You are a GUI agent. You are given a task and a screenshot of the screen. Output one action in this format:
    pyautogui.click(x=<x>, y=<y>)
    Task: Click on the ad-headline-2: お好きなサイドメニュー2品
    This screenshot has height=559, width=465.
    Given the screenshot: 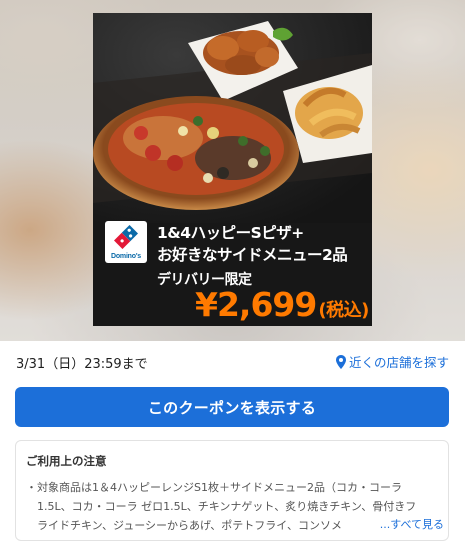 What is the action you would take?
    pyautogui.click(x=252, y=255)
    